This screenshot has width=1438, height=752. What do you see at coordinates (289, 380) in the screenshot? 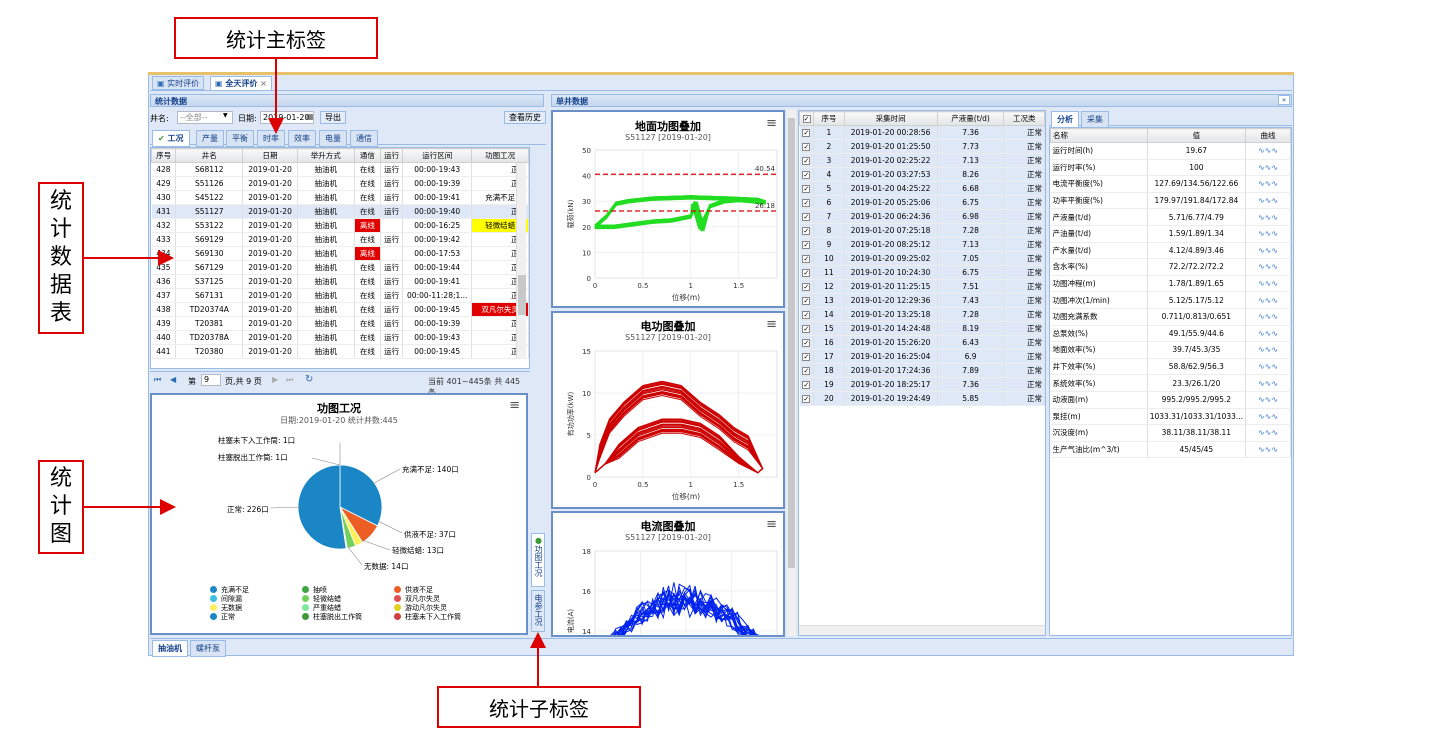
I see `last-page-icon: ⏭` at bounding box center [289, 380].